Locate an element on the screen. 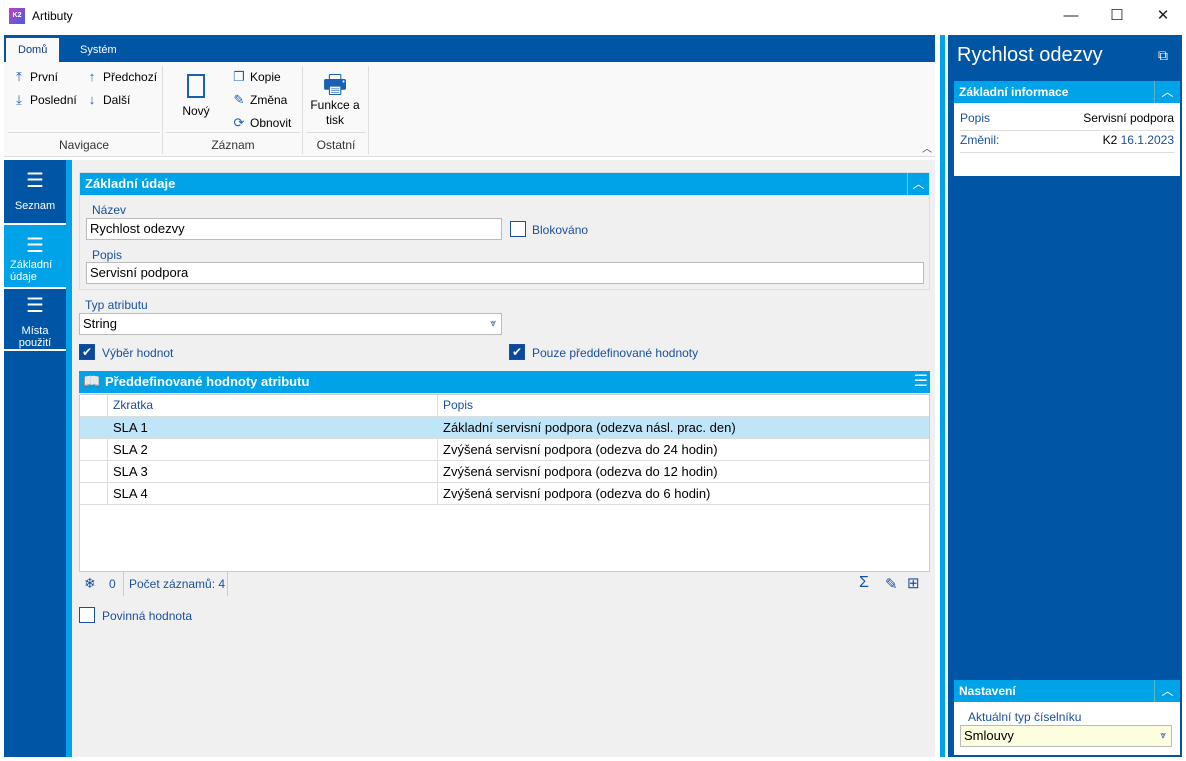 This screenshot has width=1186, height=761. copy-button: ❐ Kopie is located at coordinates (256, 77).